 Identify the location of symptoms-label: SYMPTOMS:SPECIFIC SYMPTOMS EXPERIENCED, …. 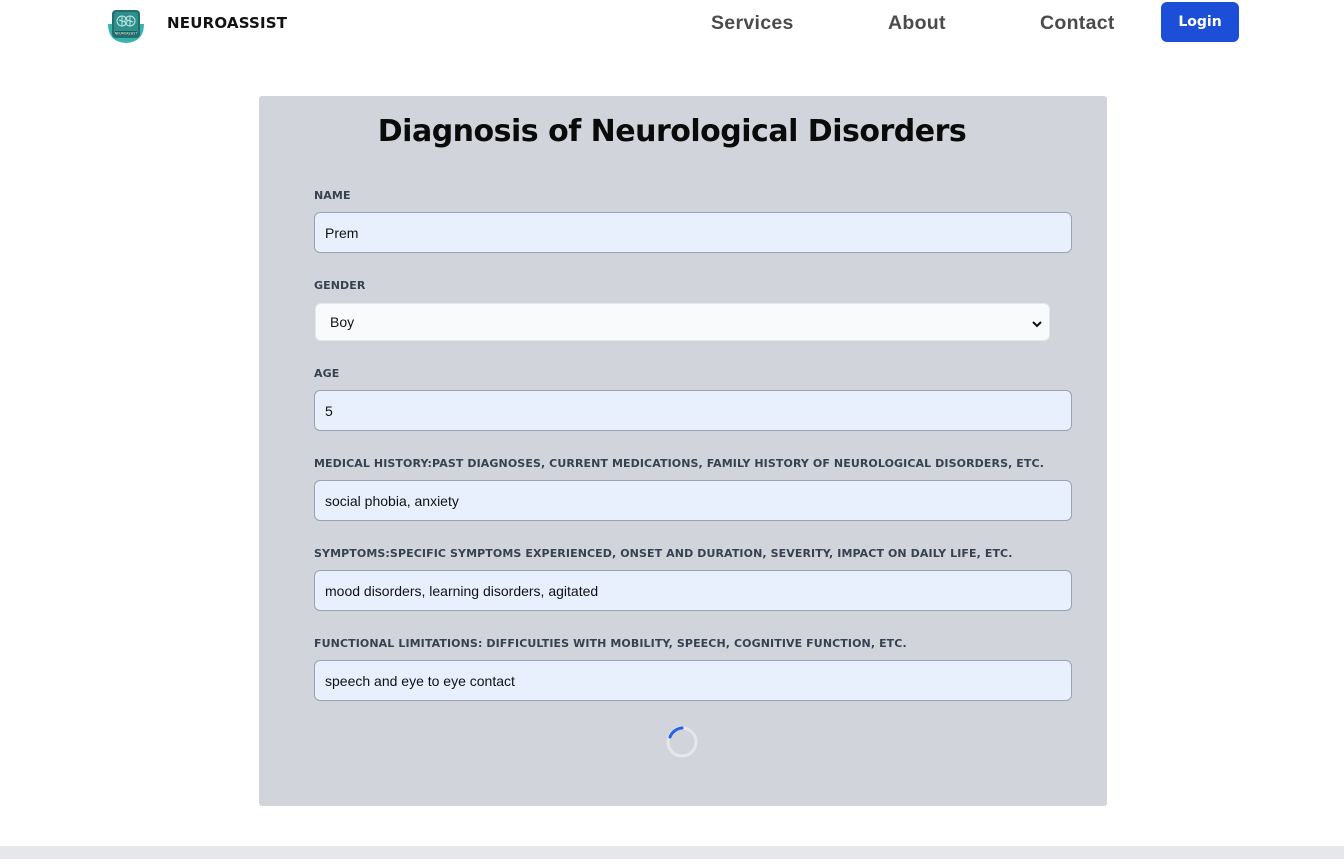
(663, 553).